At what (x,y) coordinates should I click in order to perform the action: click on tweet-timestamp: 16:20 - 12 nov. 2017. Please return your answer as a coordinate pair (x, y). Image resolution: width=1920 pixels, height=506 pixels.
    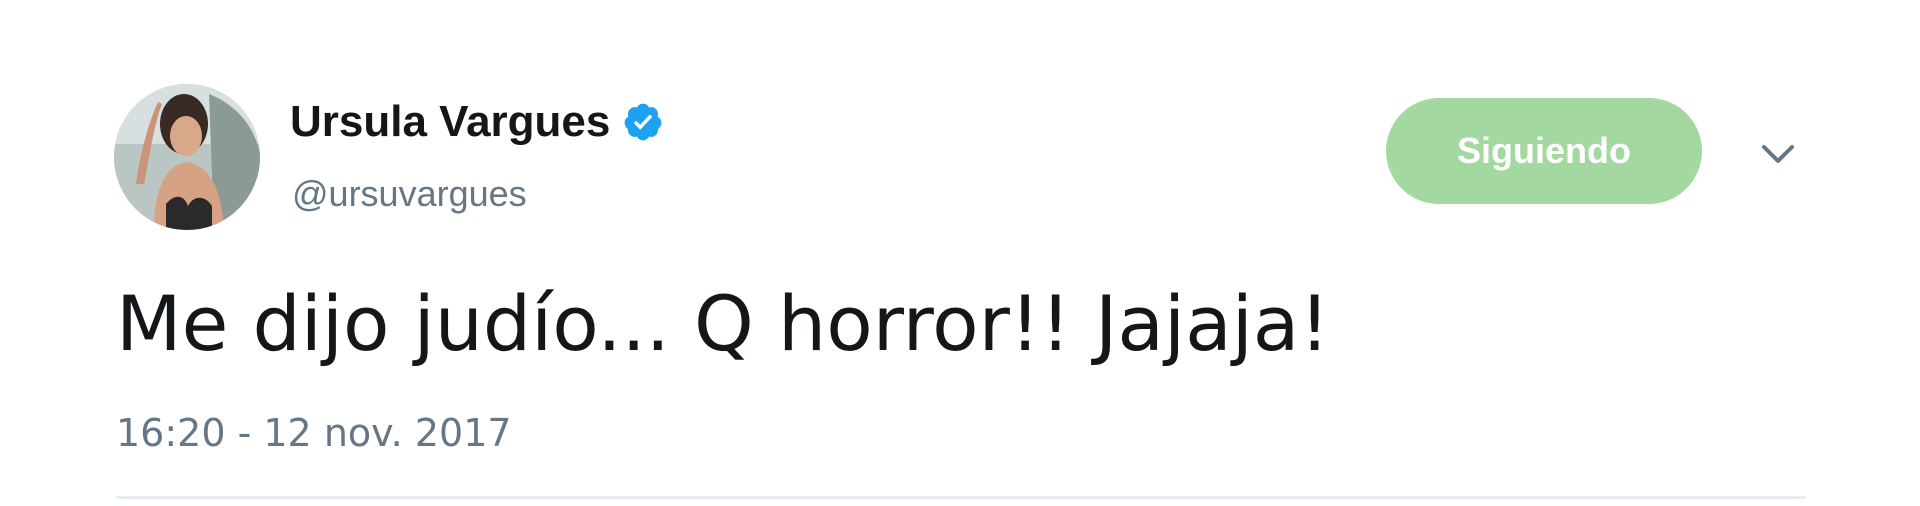
    Looking at the image, I should click on (314, 433).